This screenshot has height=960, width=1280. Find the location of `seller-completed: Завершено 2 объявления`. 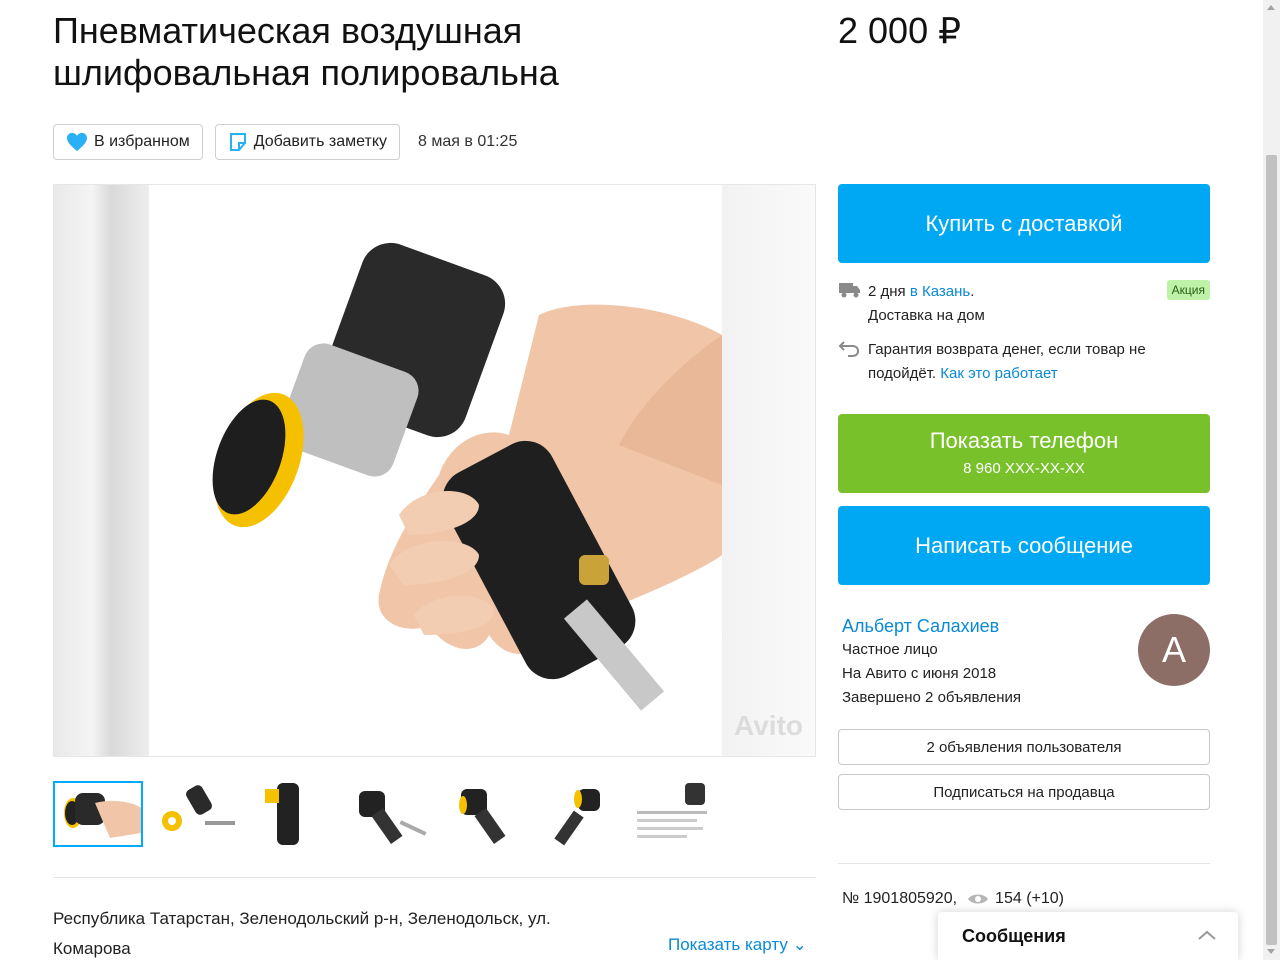

seller-completed: Завершено 2 объявления is located at coordinates (932, 697).